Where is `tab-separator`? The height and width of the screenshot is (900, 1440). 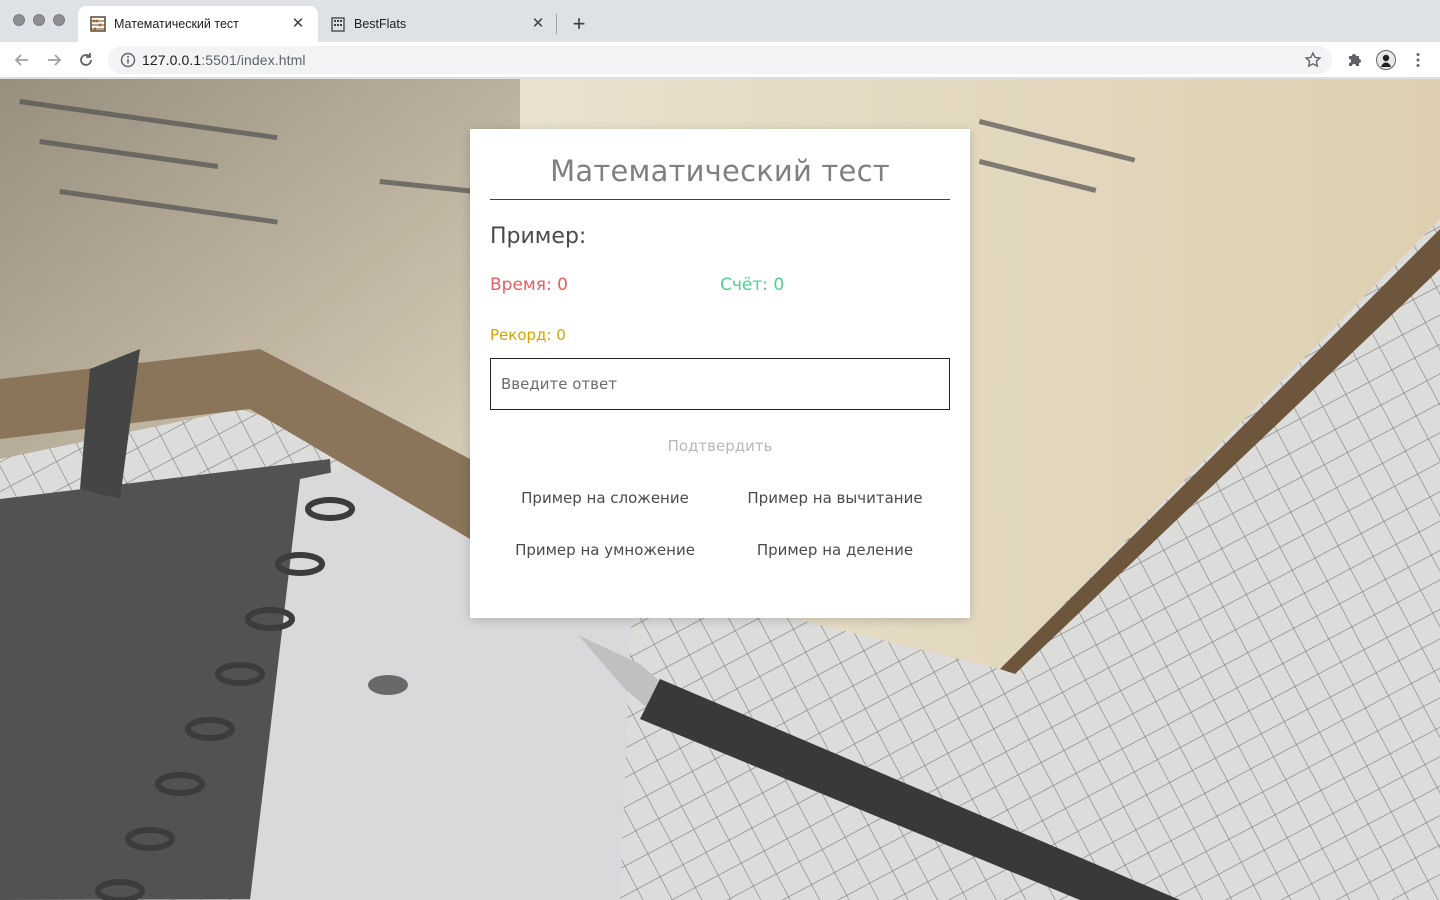
tab-separator is located at coordinates (556, 24).